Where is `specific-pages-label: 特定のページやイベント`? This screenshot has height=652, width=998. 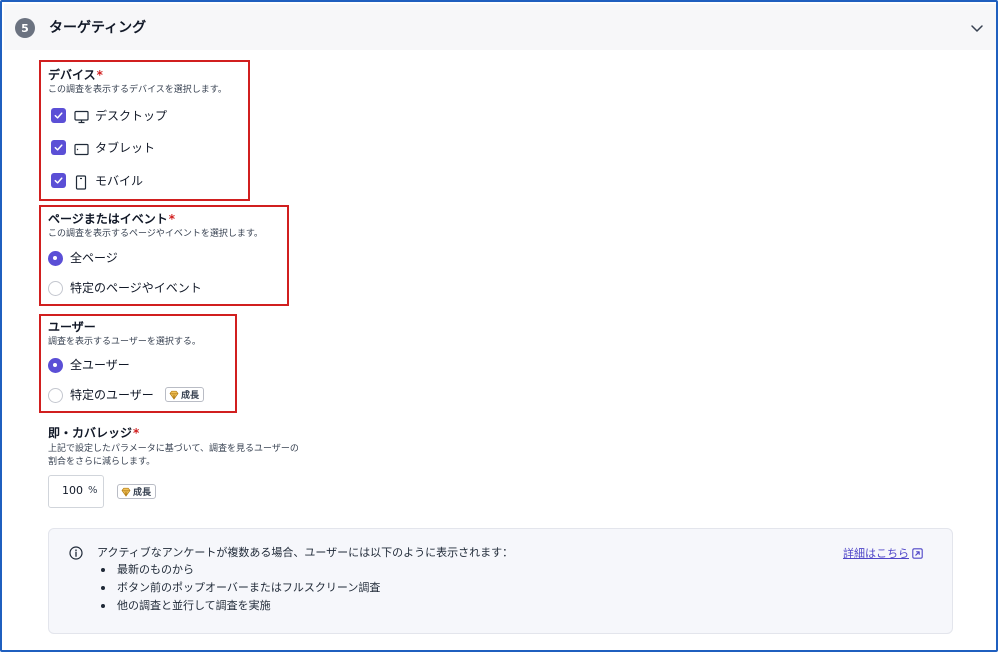 specific-pages-label: 特定のページやイベント is located at coordinates (136, 288).